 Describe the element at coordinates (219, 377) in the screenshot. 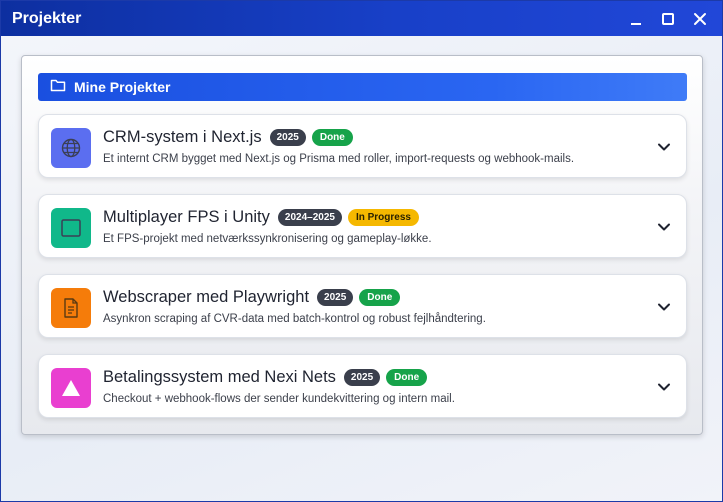

I see `project-title: Betalingssystem med Nexi Nets` at that location.